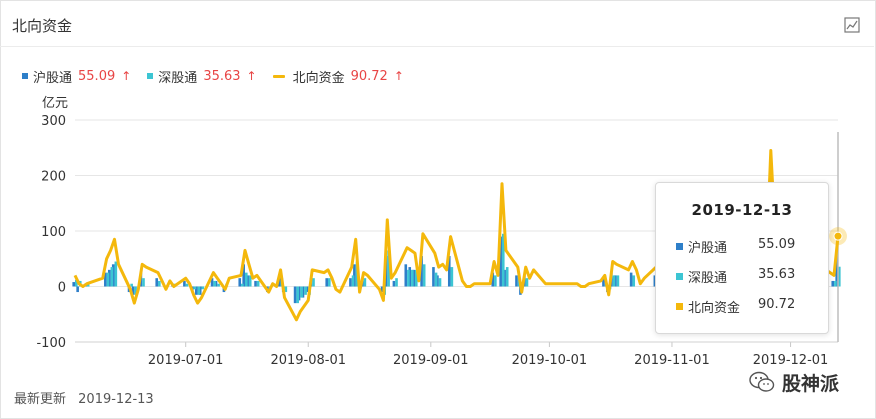  Describe the element at coordinates (838, 236) in the screenshot. I see `highlight-point` at that location.